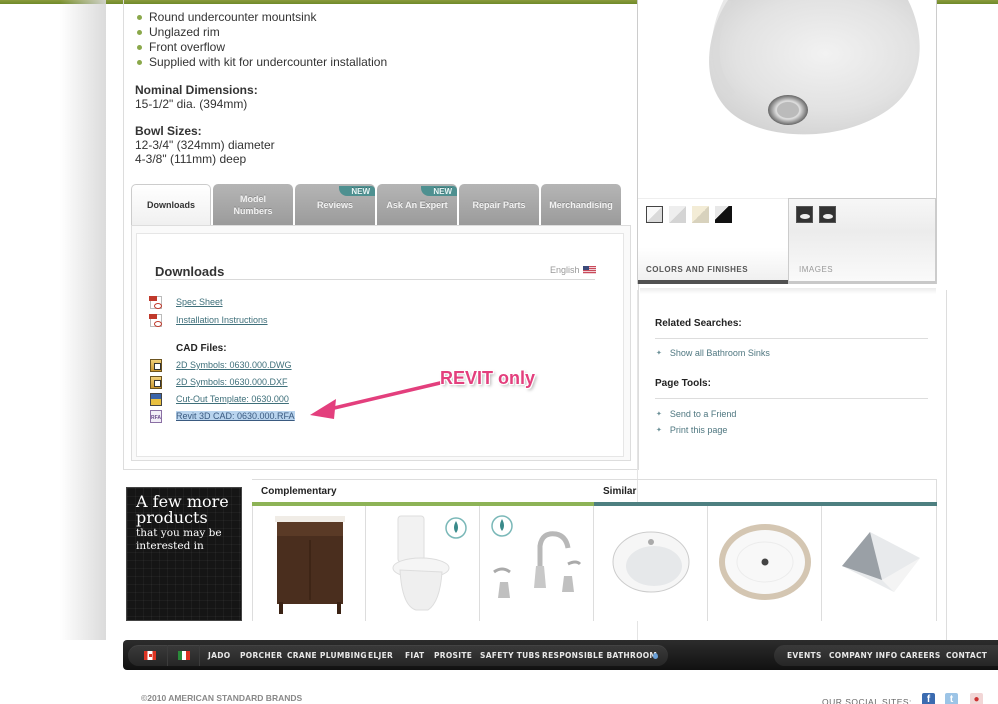 The height and width of the screenshot is (704, 998). I want to click on product-toilet, so click(423, 563).